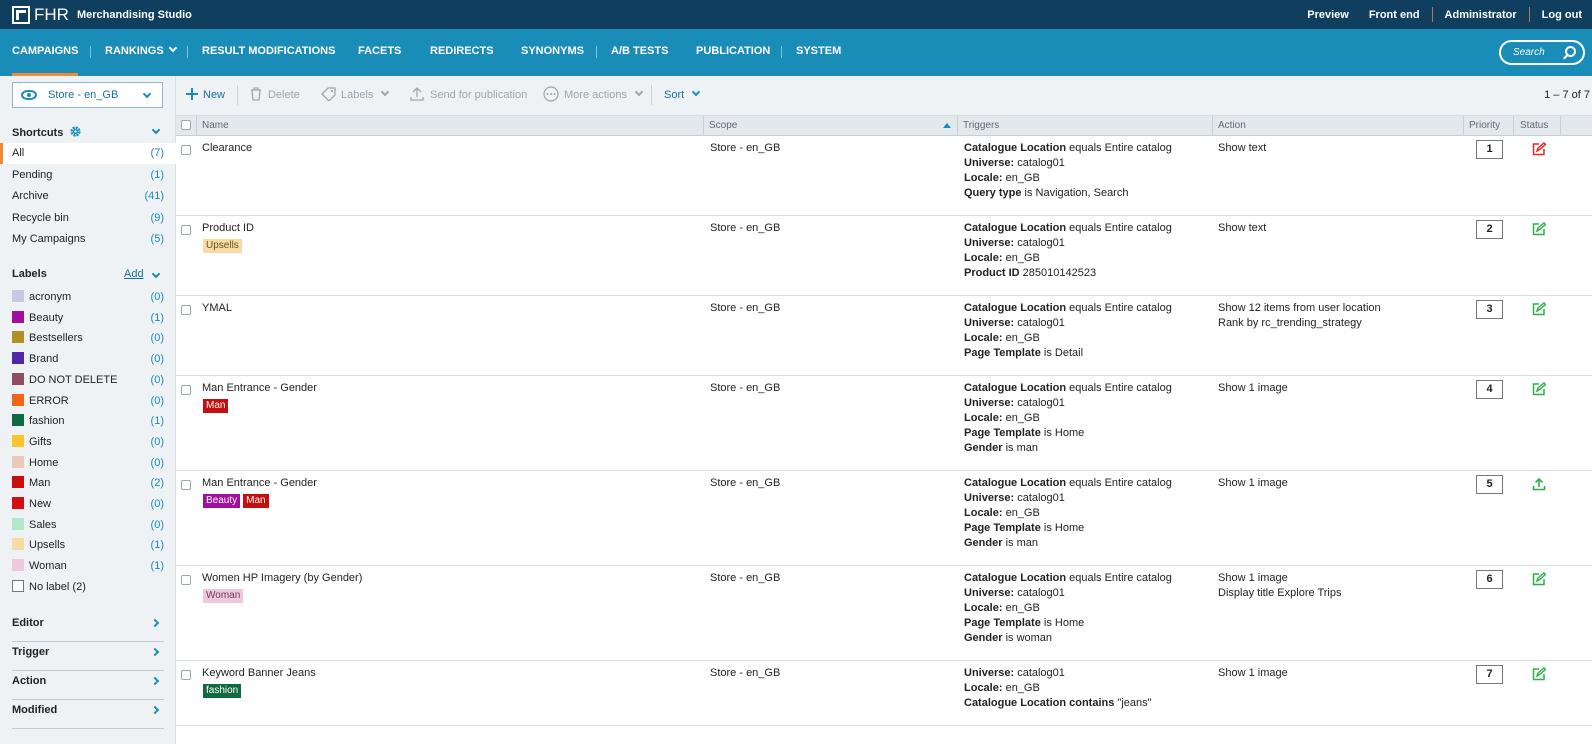 The height and width of the screenshot is (744, 1592). Describe the element at coordinates (88, 175) in the screenshot. I see `shortcut-pending: Pending (1)` at that location.